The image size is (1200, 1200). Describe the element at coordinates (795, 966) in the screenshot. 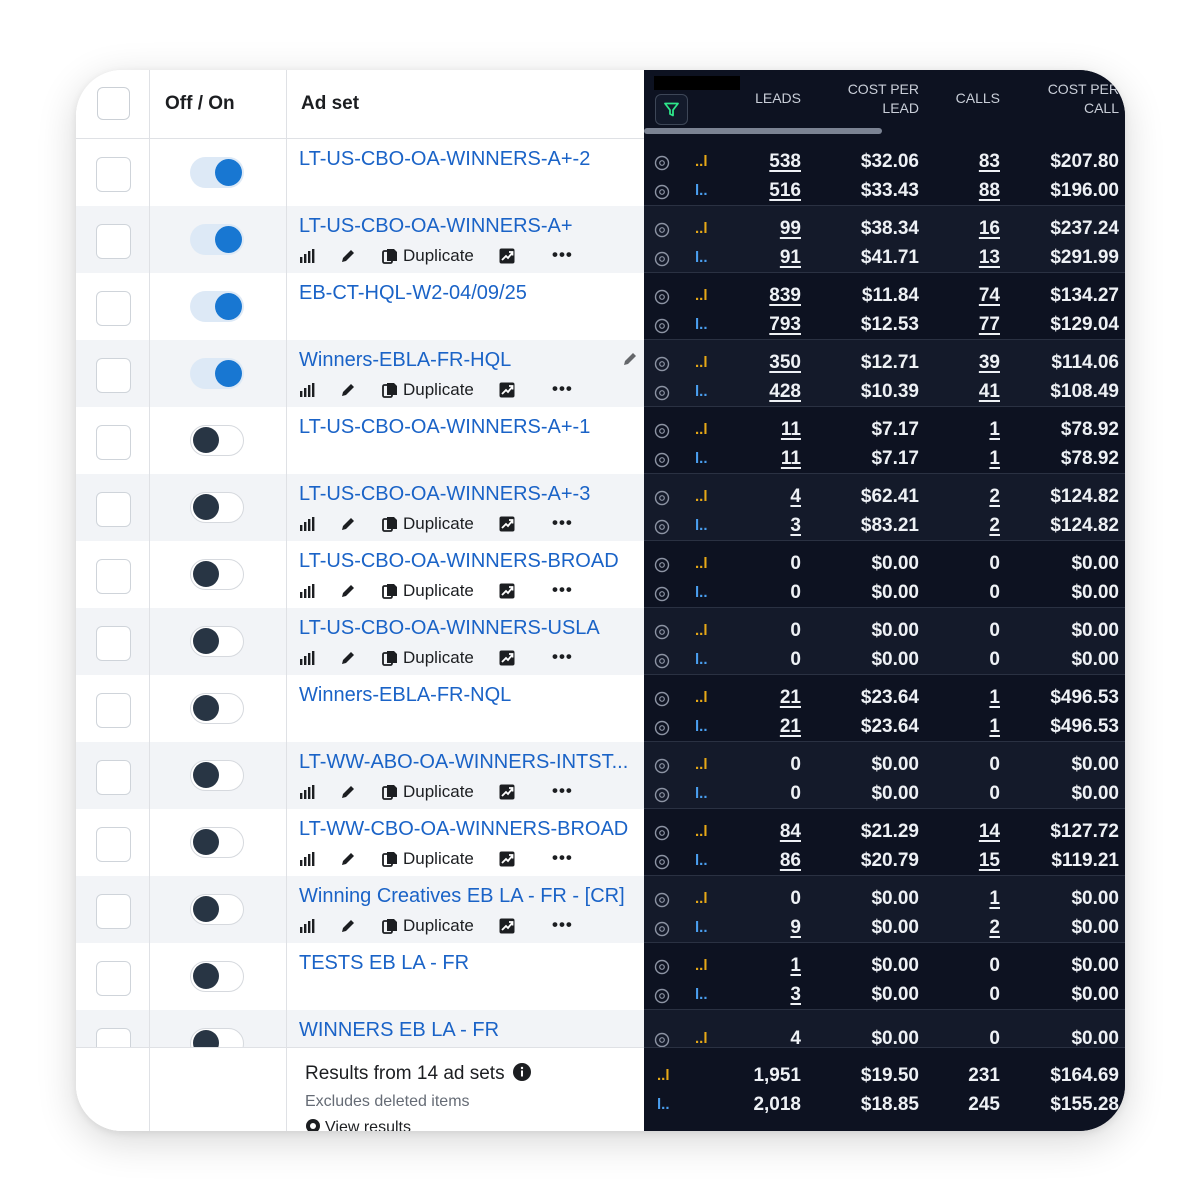

I see `leads-value: 1` at that location.